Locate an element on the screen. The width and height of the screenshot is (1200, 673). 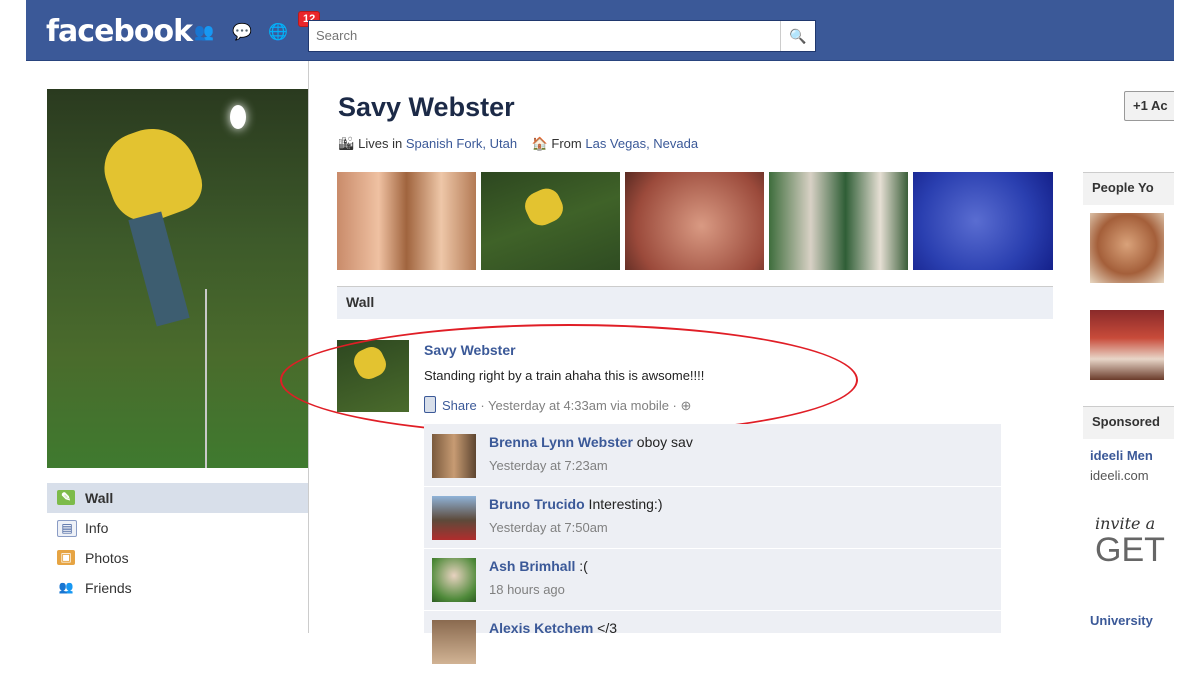
add-friend-button: +1 Ac is located at coordinates (1149, 106).